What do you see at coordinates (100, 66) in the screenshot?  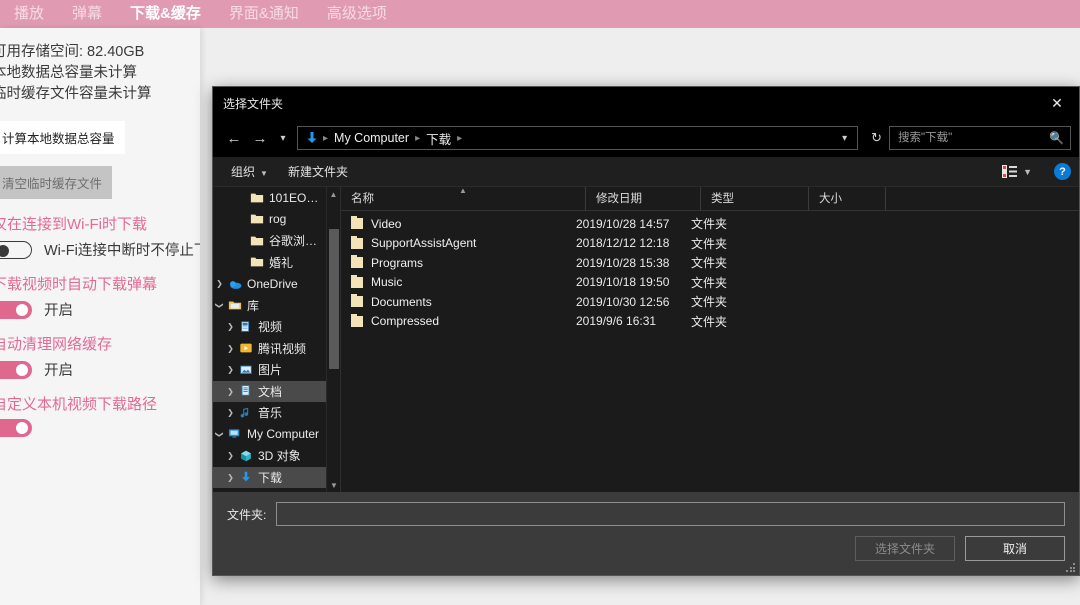 I see `storage-info-block: 可用存储空间: 82.40GB 本地数据总容量未计算 临时缓存文件容量未计算` at bounding box center [100, 66].